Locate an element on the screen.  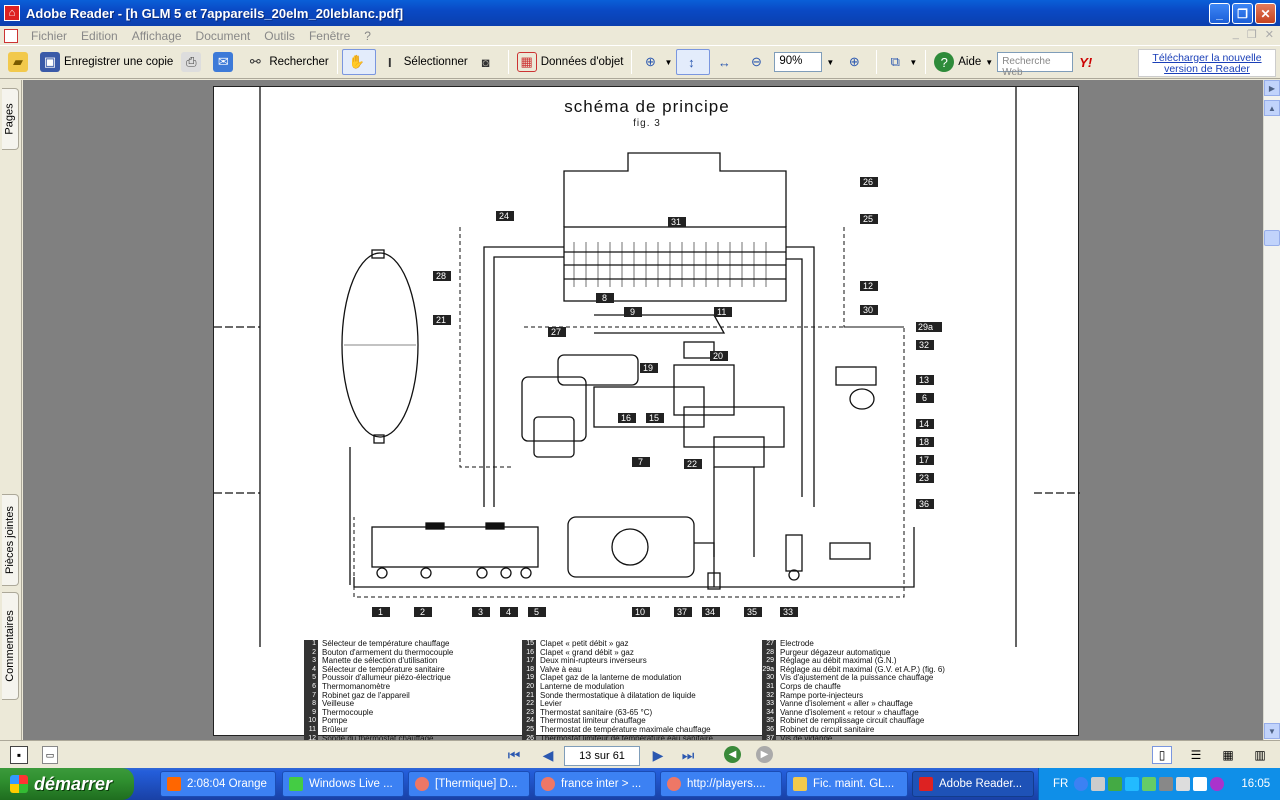
menu-outils: Outils is located at coordinates (279, 36).